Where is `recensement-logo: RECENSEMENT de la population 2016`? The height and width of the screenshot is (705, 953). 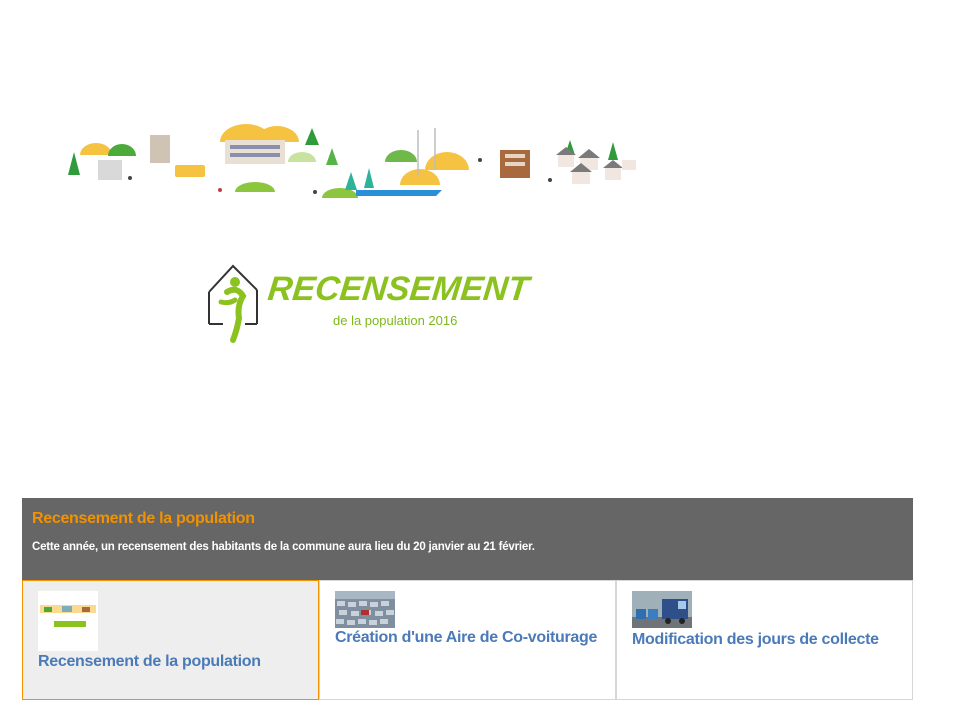
recensement-logo: RECENSEMENT de la population 2016 is located at coordinates (368, 304).